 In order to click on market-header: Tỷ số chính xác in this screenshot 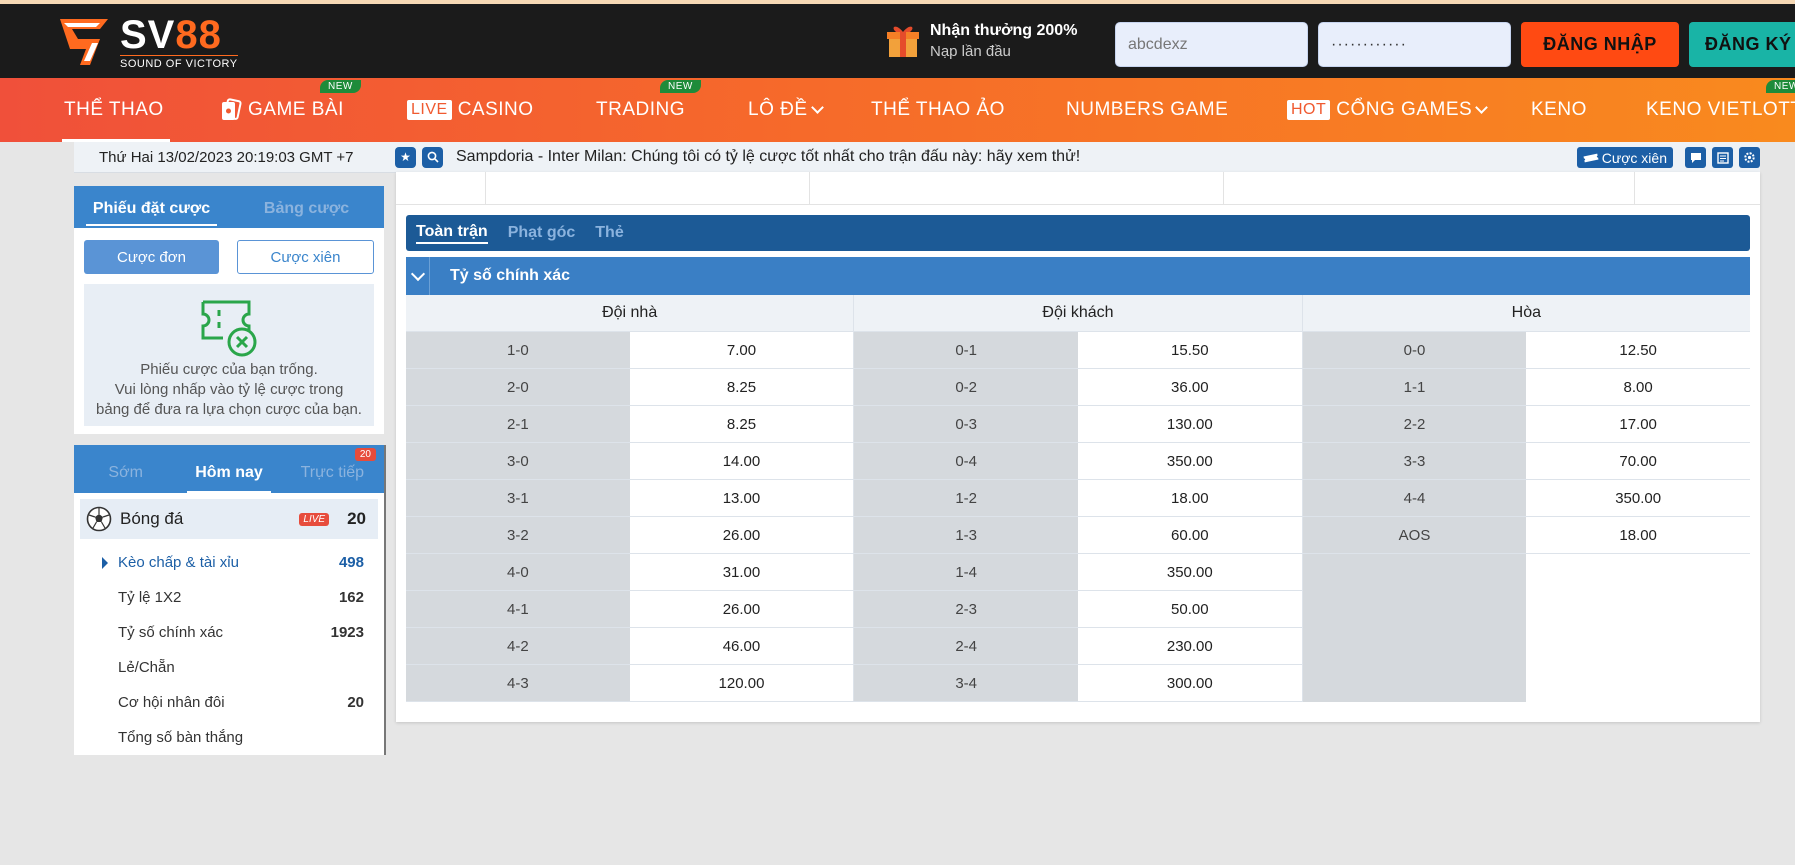, I will do `click(1078, 276)`.